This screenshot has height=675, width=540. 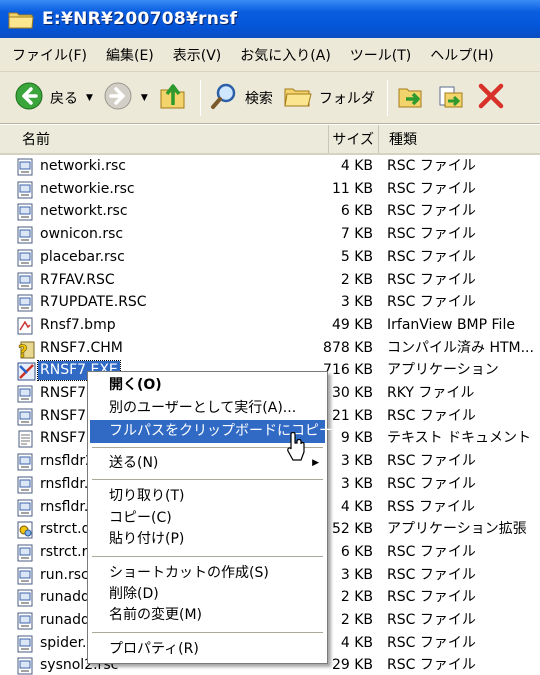 What do you see at coordinates (83, 166) in the screenshot?
I see `file-name: networki.rsc` at bounding box center [83, 166].